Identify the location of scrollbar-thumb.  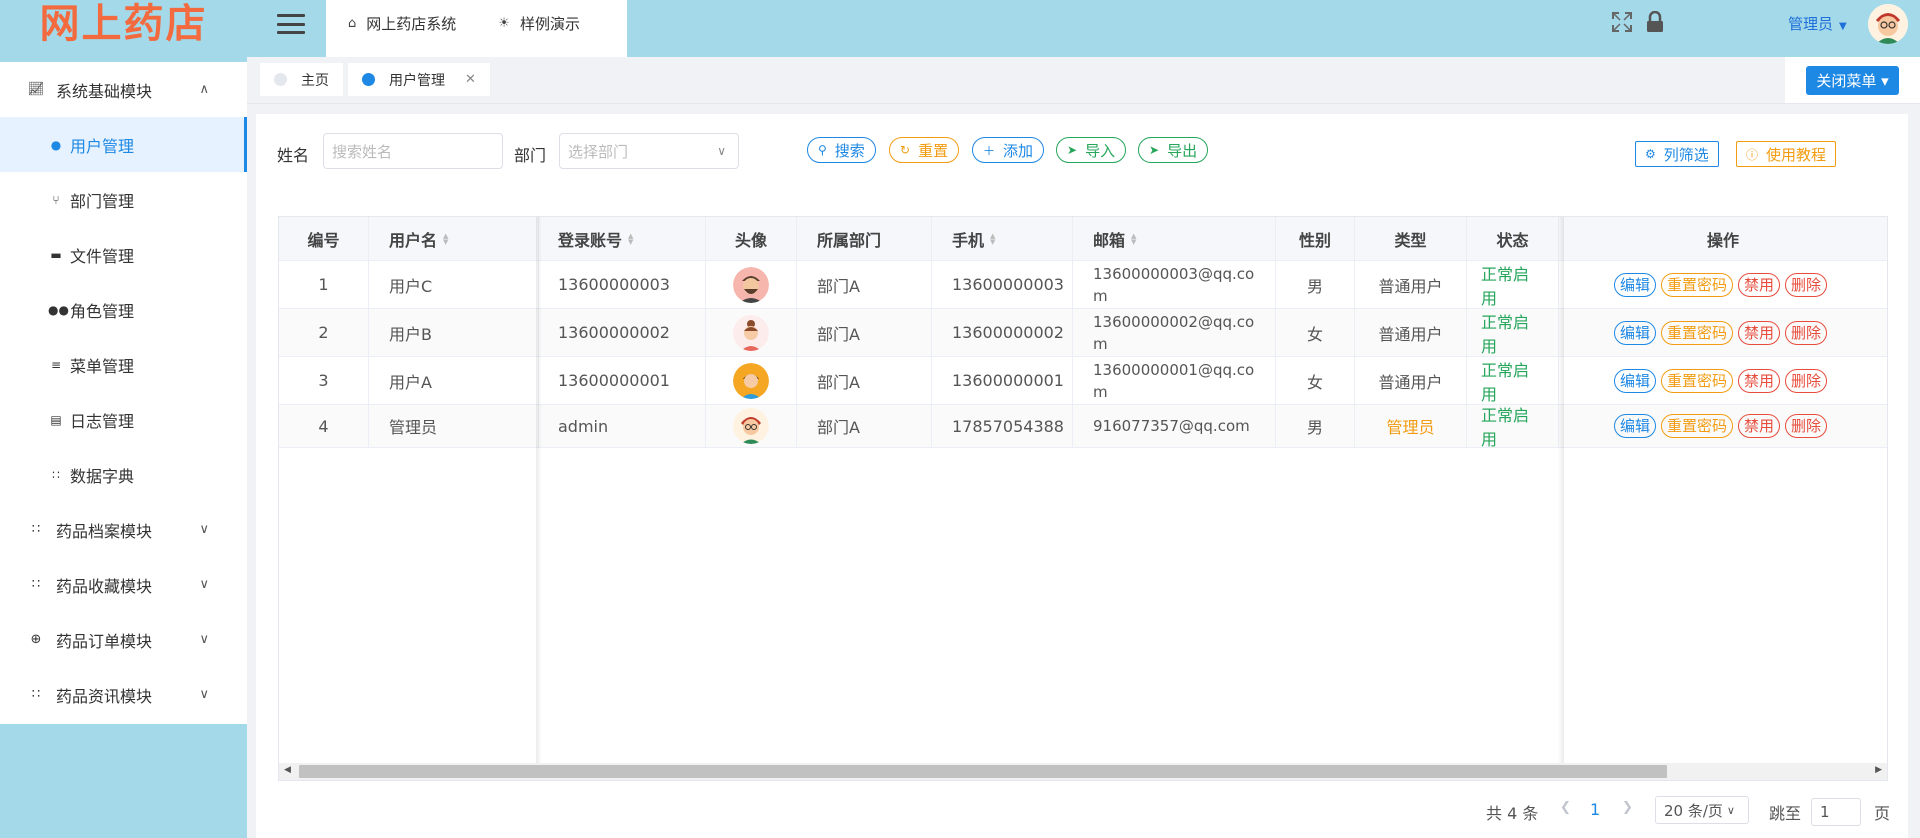
(983, 771).